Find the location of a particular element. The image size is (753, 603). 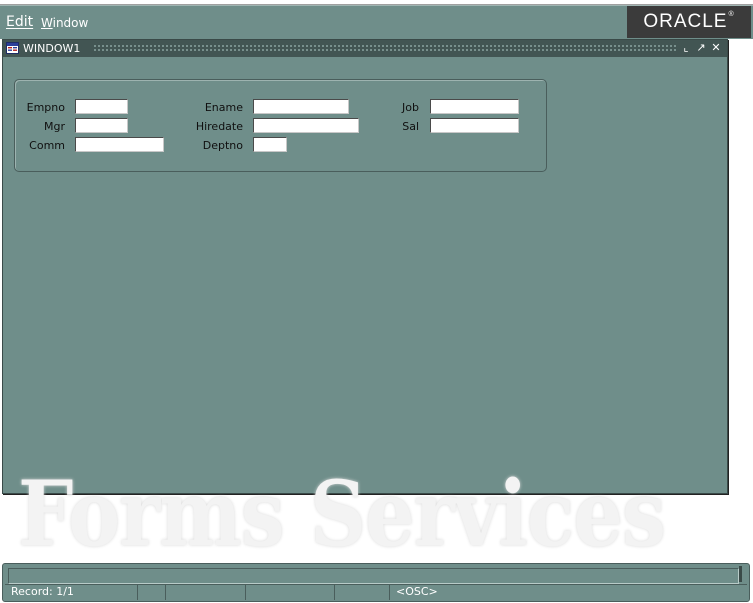

label-ename: Ename is located at coordinates (223, 107).